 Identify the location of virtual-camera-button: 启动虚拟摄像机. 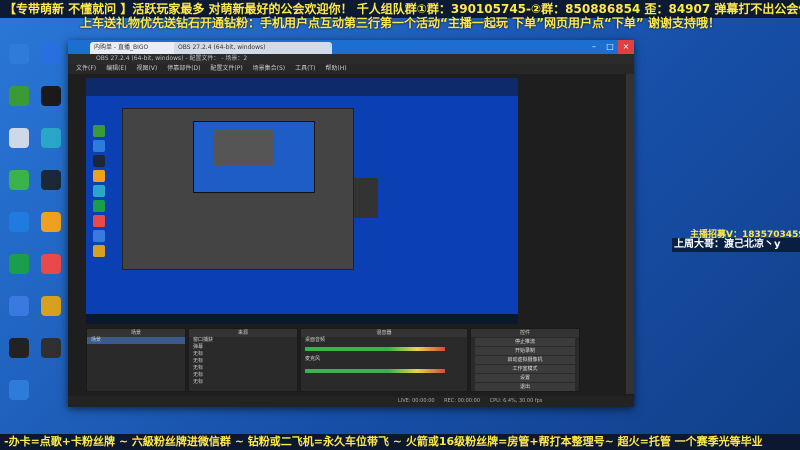
(525, 360).